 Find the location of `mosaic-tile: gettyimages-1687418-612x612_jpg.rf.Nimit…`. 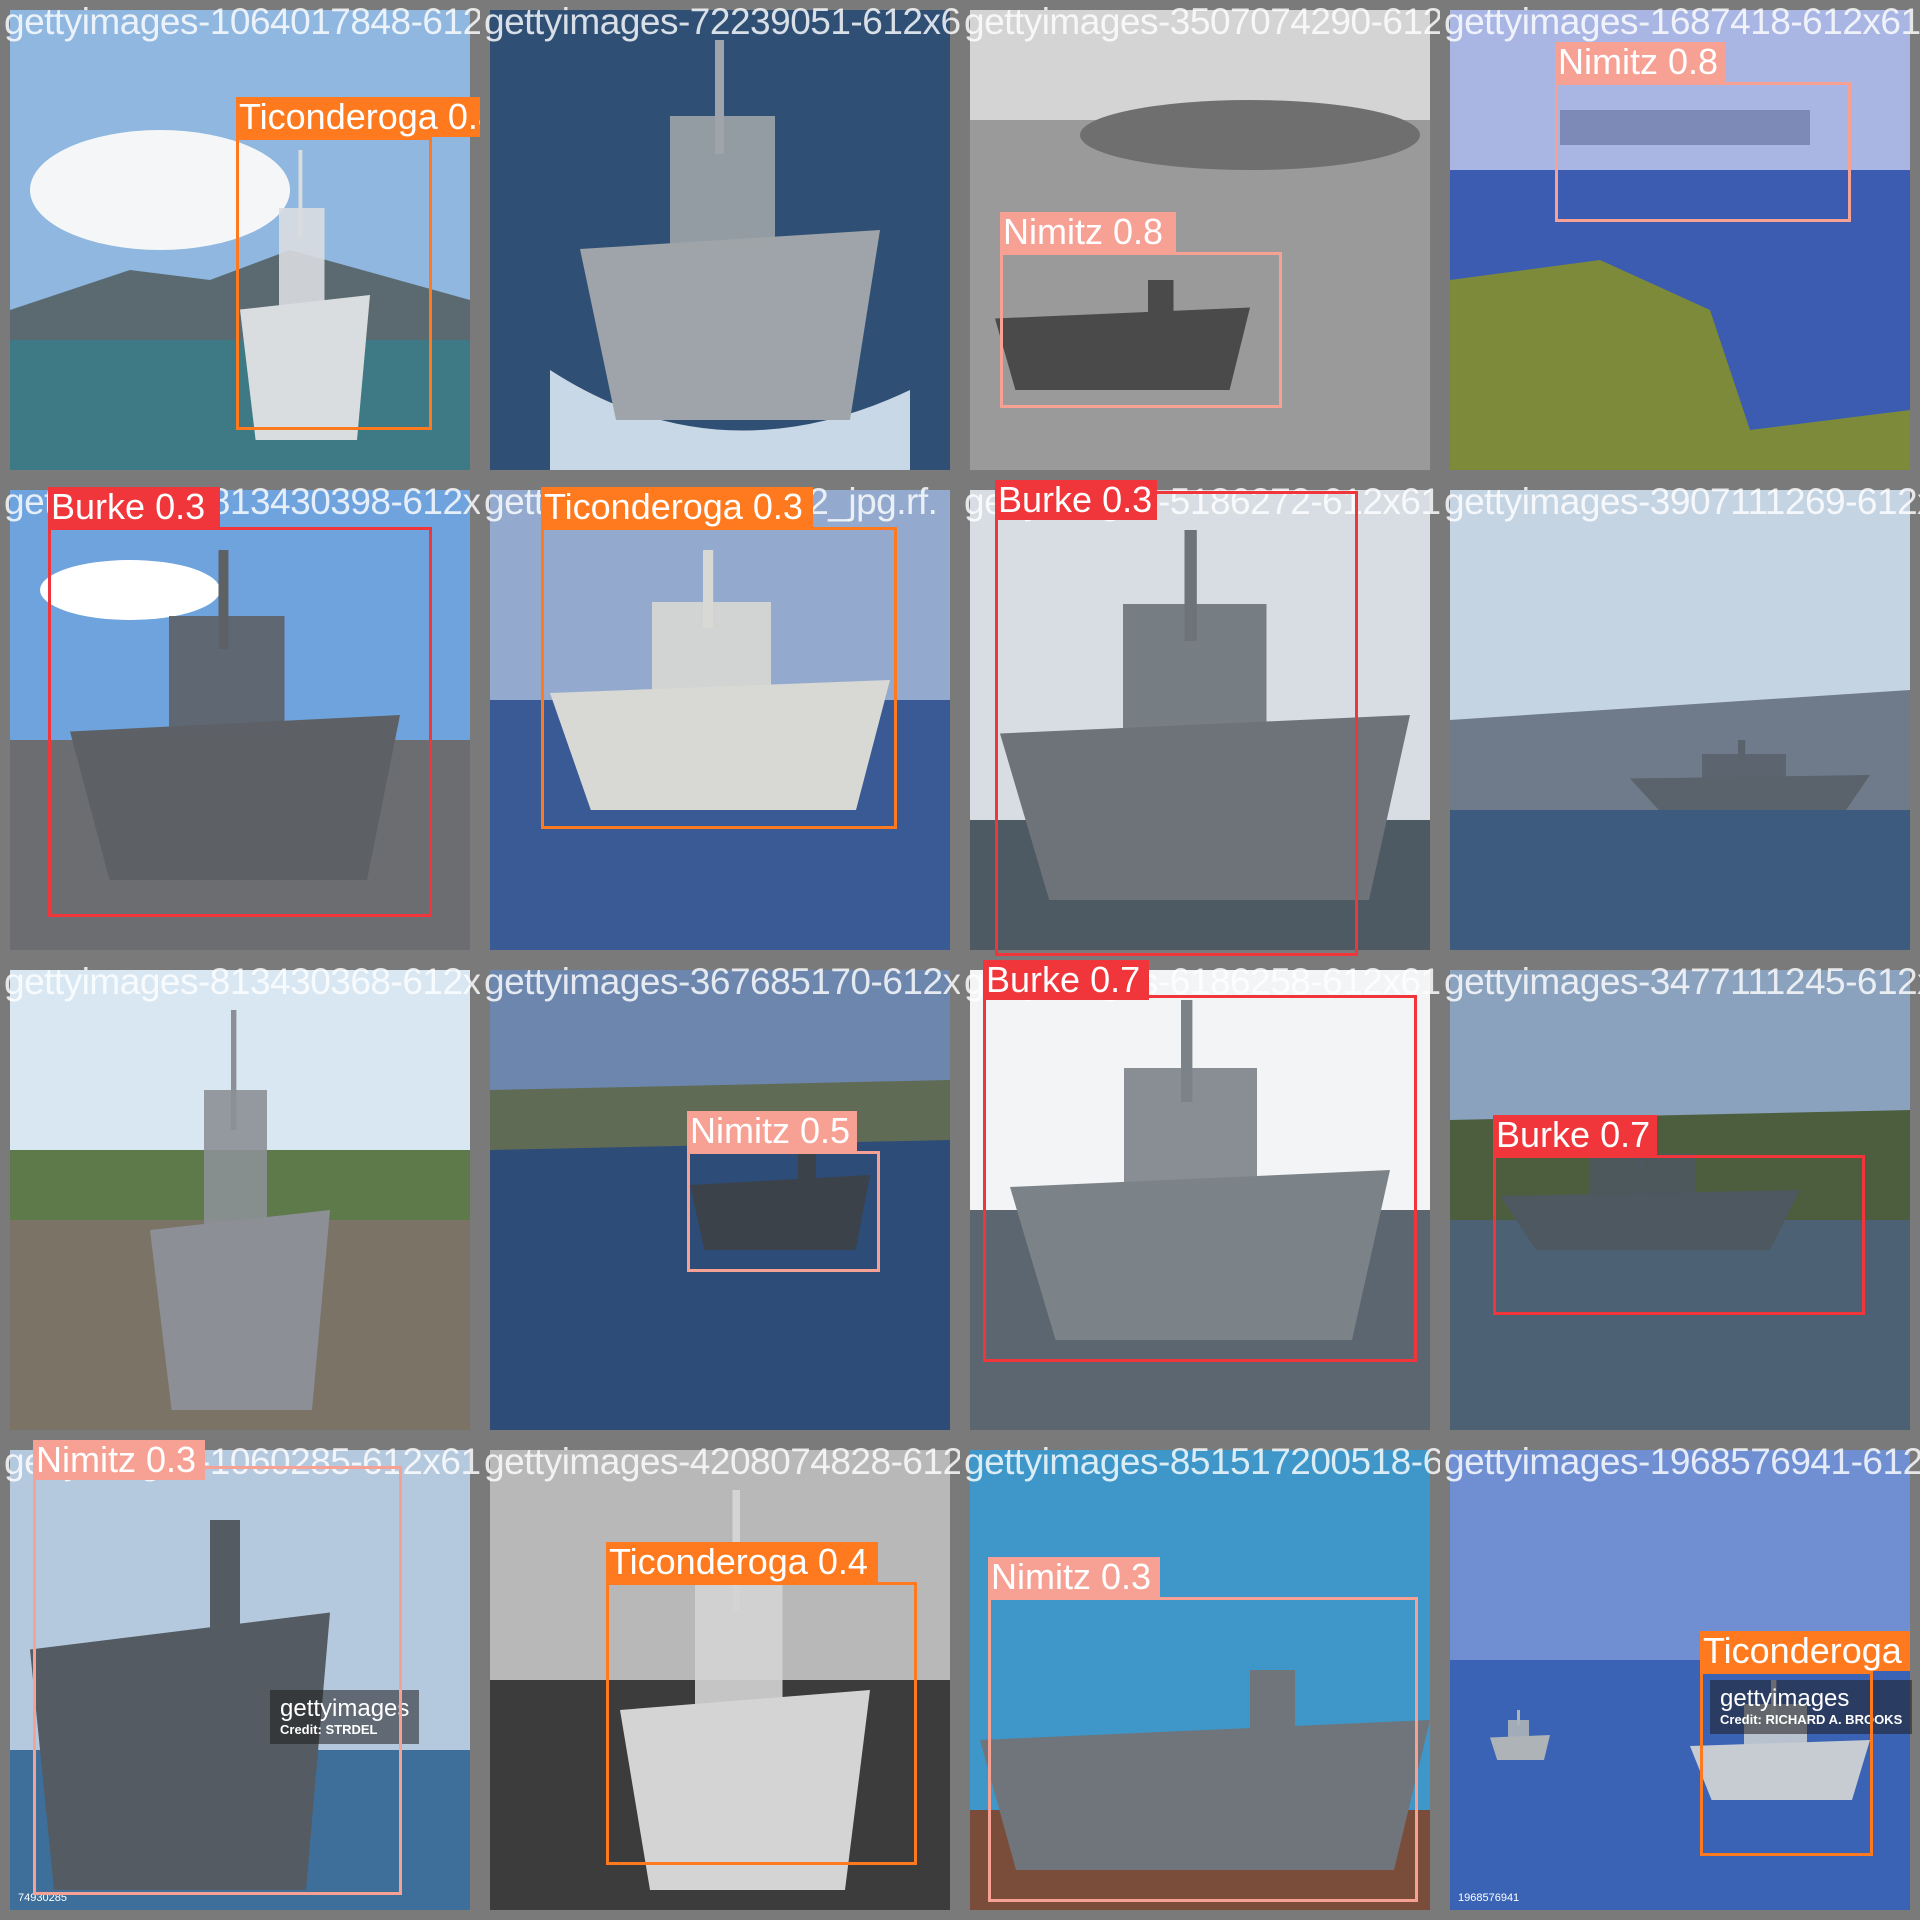

mosaic-tile: gettyimages-1687418-612x612_jpg.rf.Nimit… is located at coordinates (1680, 240).